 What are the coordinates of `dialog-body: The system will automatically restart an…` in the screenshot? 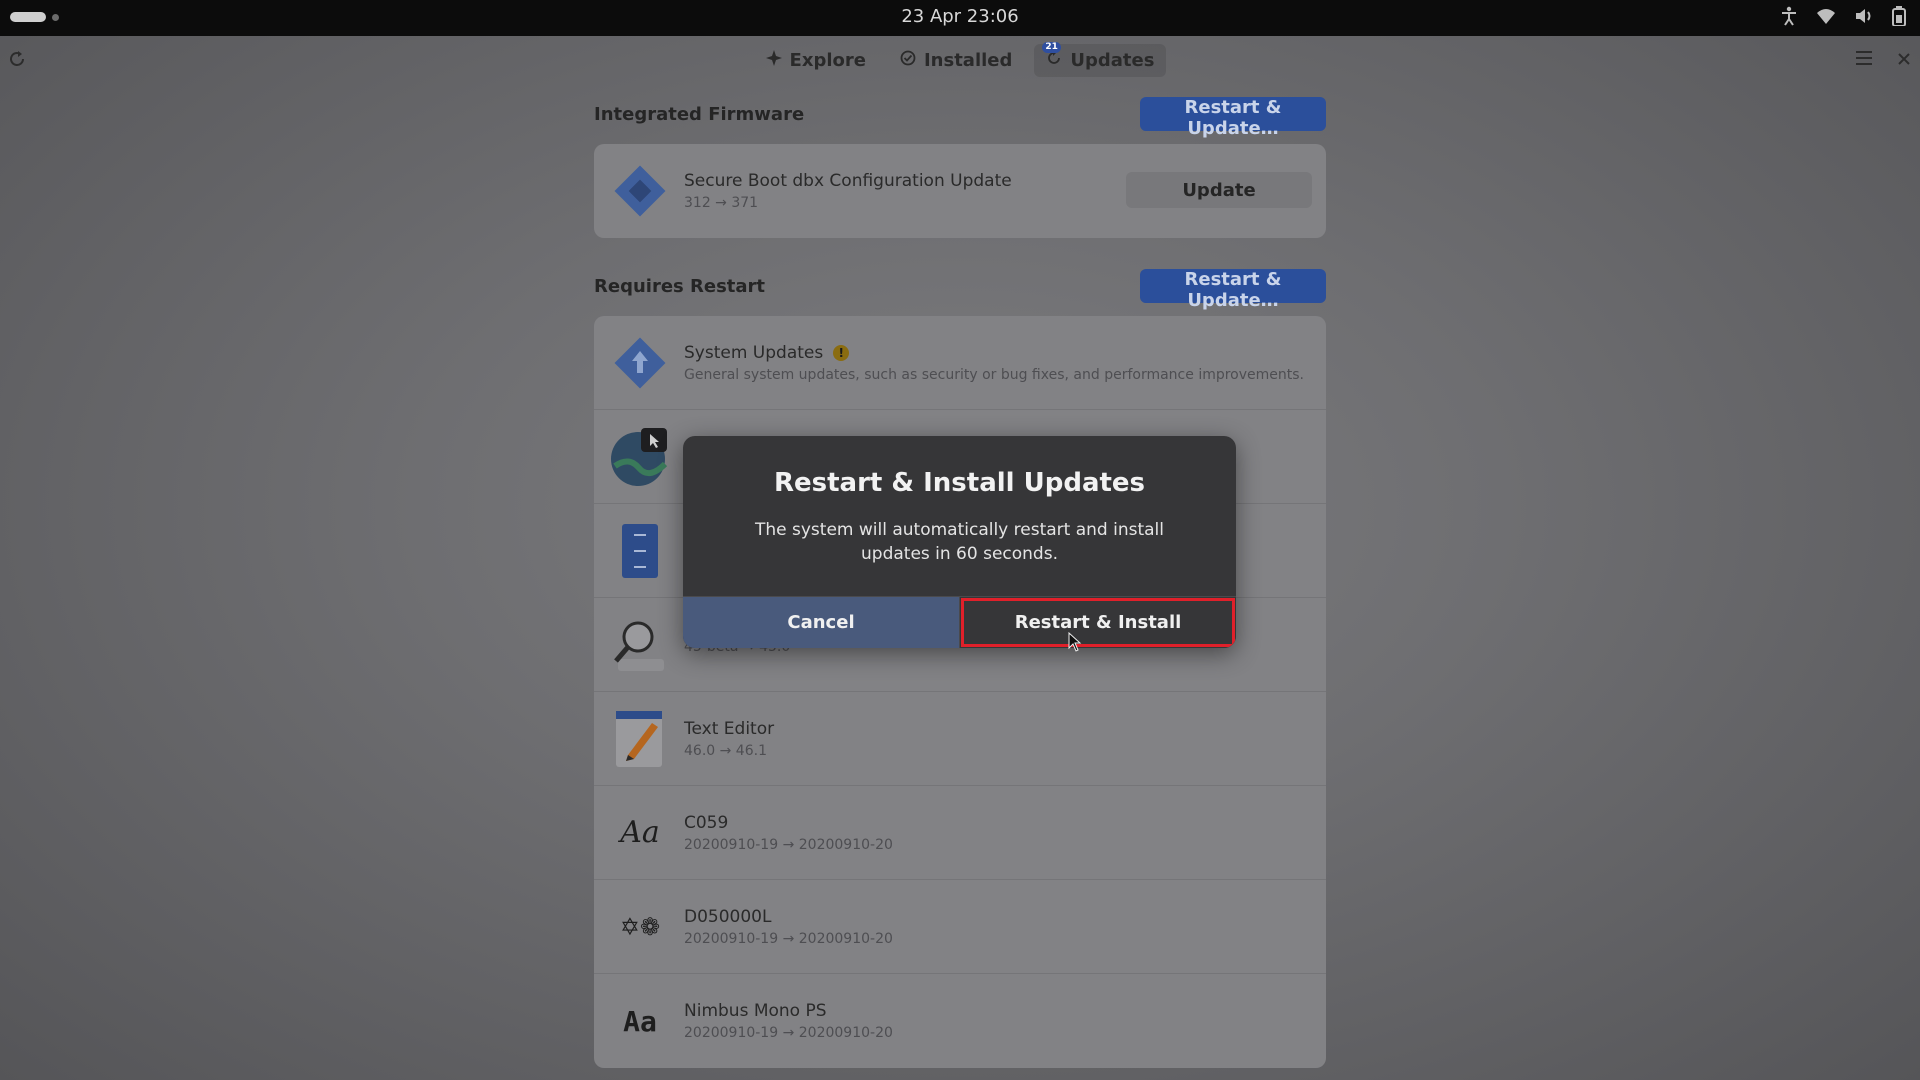 It's located at (959, 542).